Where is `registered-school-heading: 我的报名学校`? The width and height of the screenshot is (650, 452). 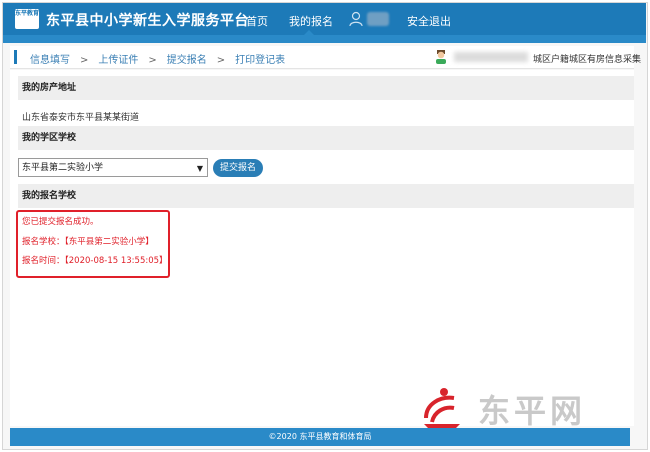
registered-school-heading: 我的报名学校 is located at coordinates (326, 196).